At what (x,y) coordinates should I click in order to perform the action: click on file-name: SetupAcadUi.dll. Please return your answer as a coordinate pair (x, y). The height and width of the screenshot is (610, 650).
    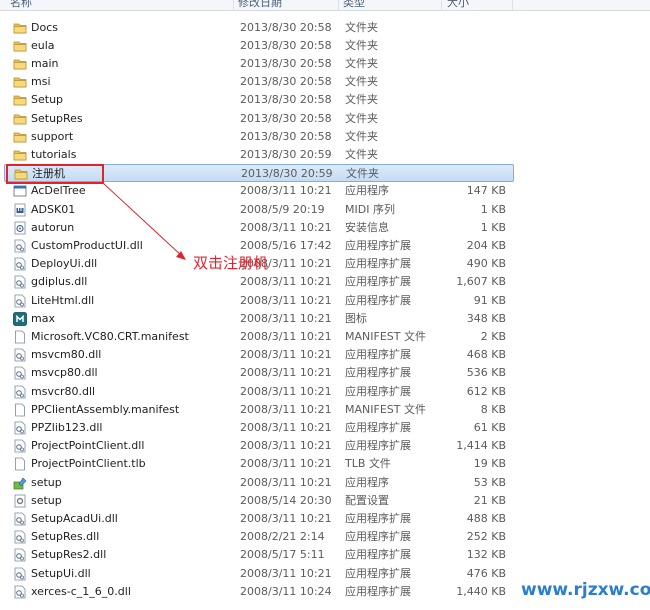
    Looking at the image, I should click on (74, 518).